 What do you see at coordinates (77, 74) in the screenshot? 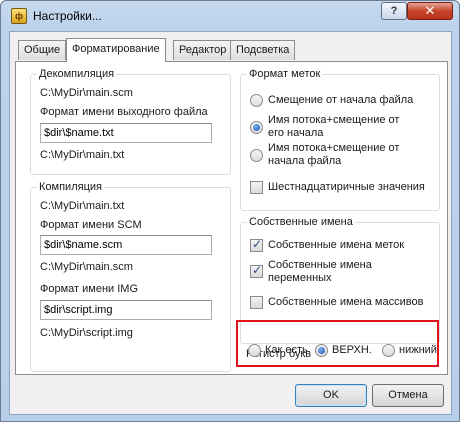
I see `decompilation-group-title: Декомпиляция` at bounding box center [77, 74].